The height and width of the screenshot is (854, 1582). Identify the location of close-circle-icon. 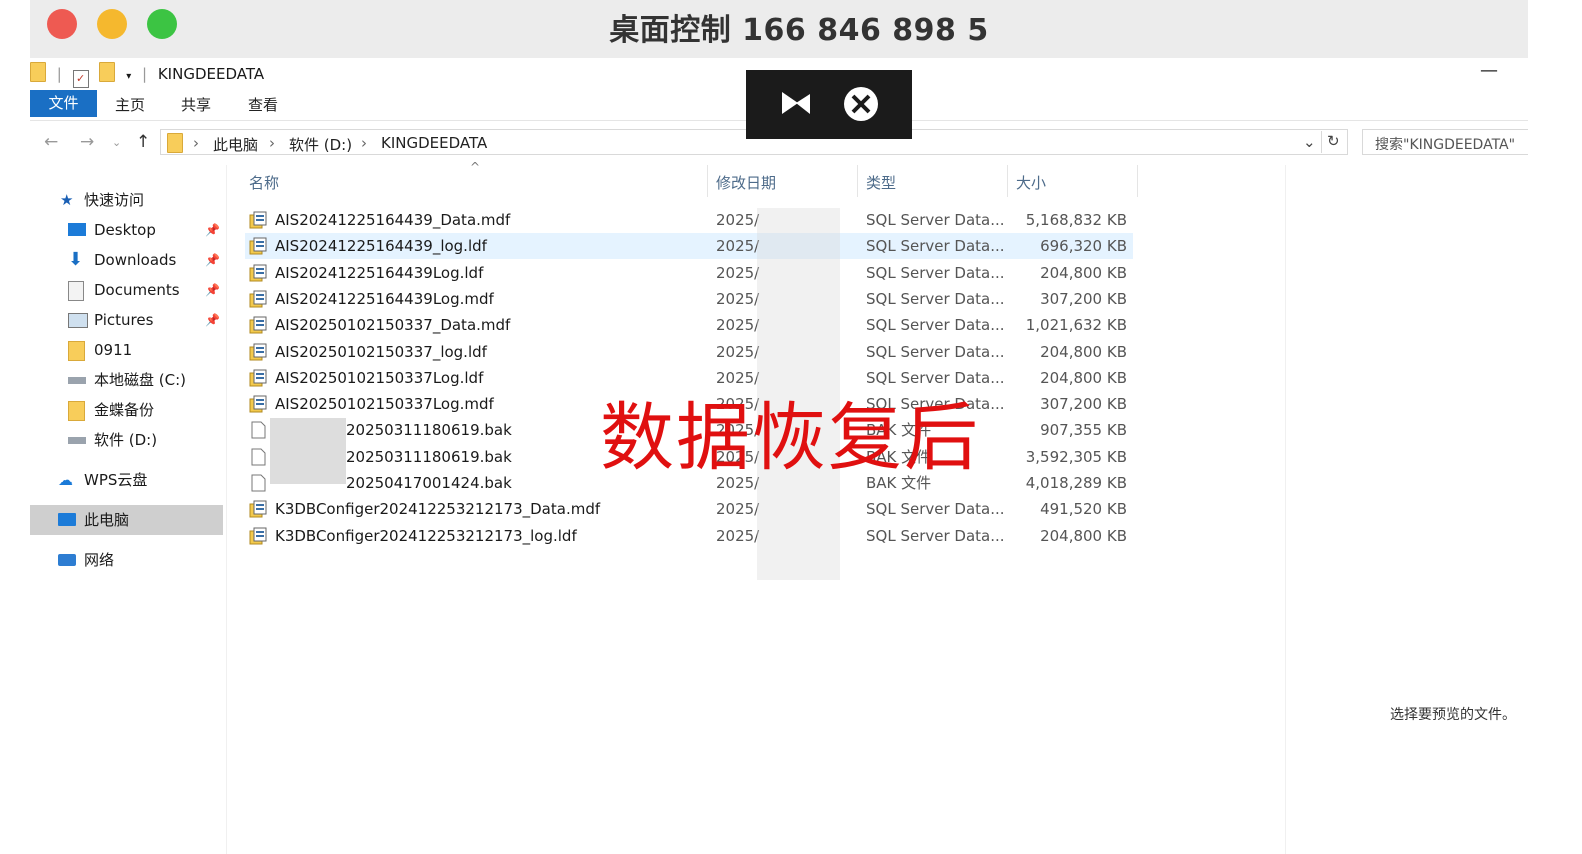
(861, 104).